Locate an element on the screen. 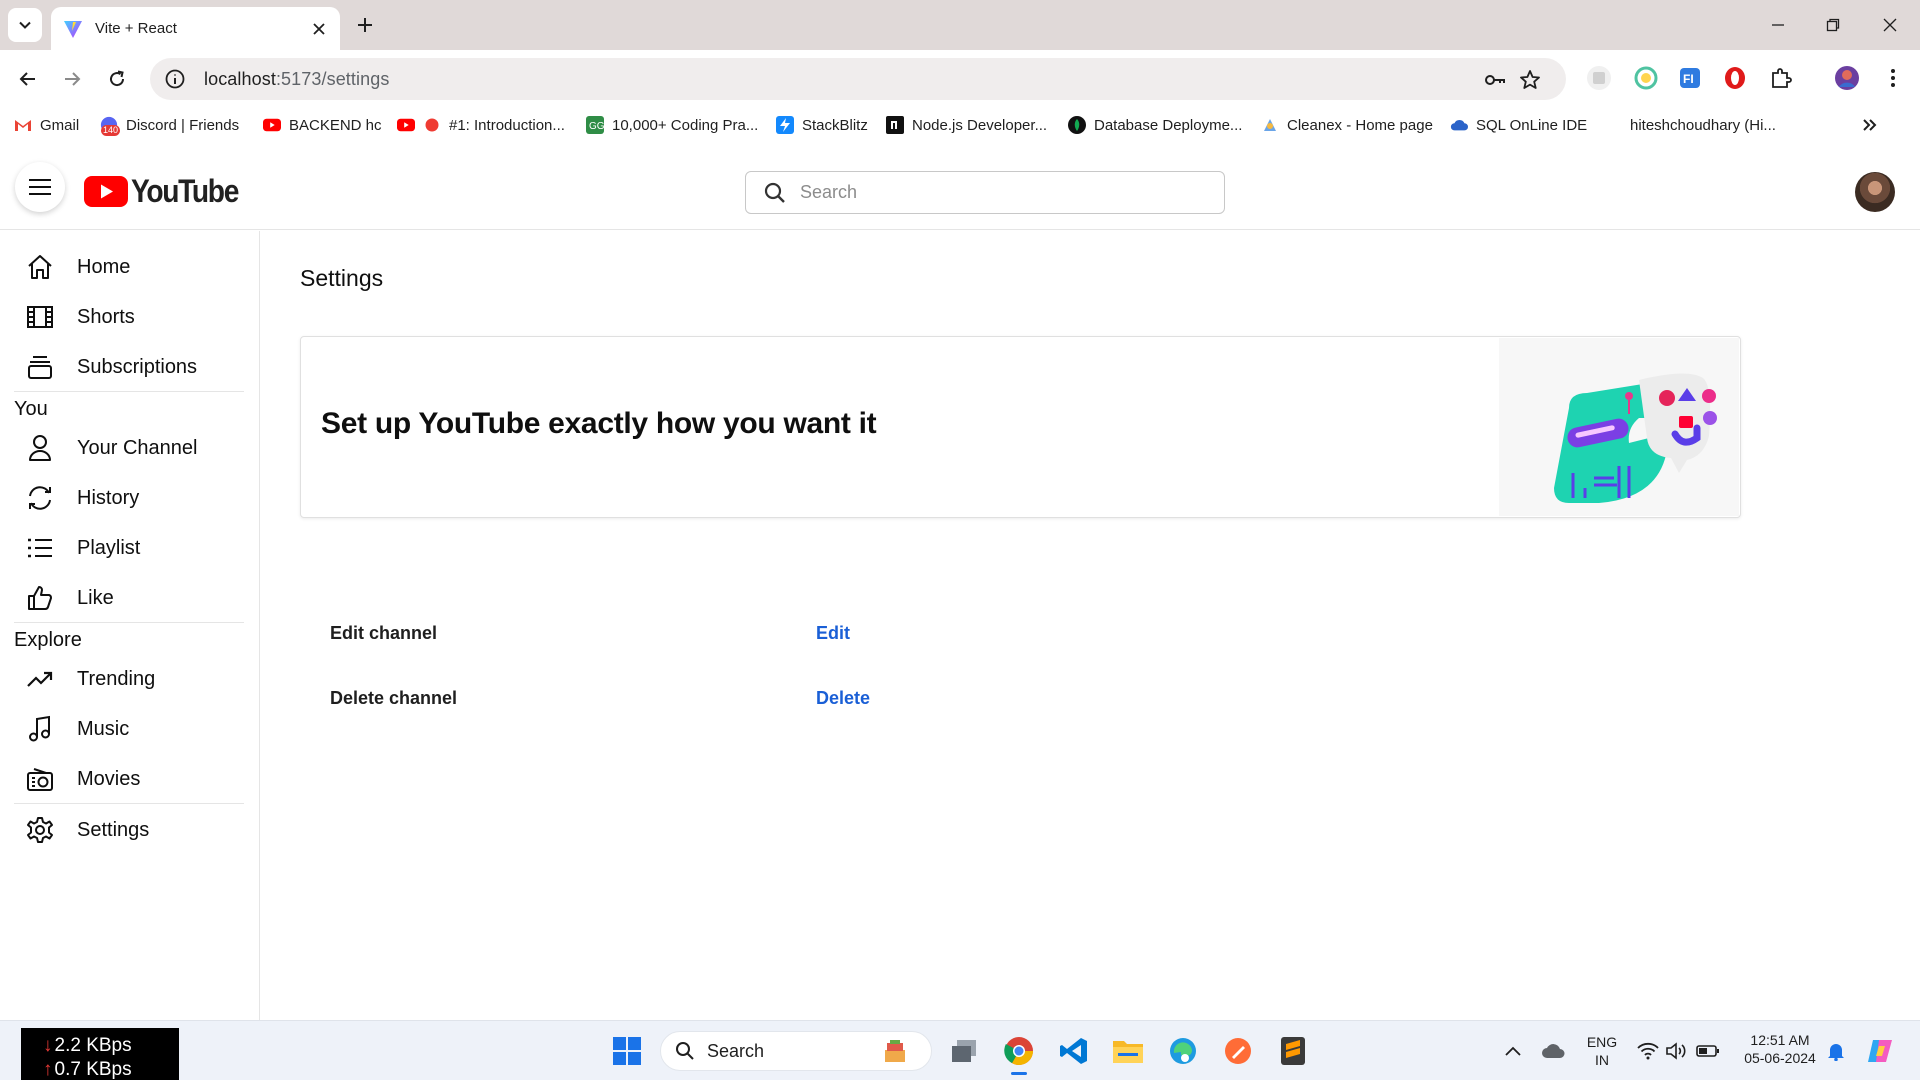  battery-status is located at coordinates (1708, 1051).